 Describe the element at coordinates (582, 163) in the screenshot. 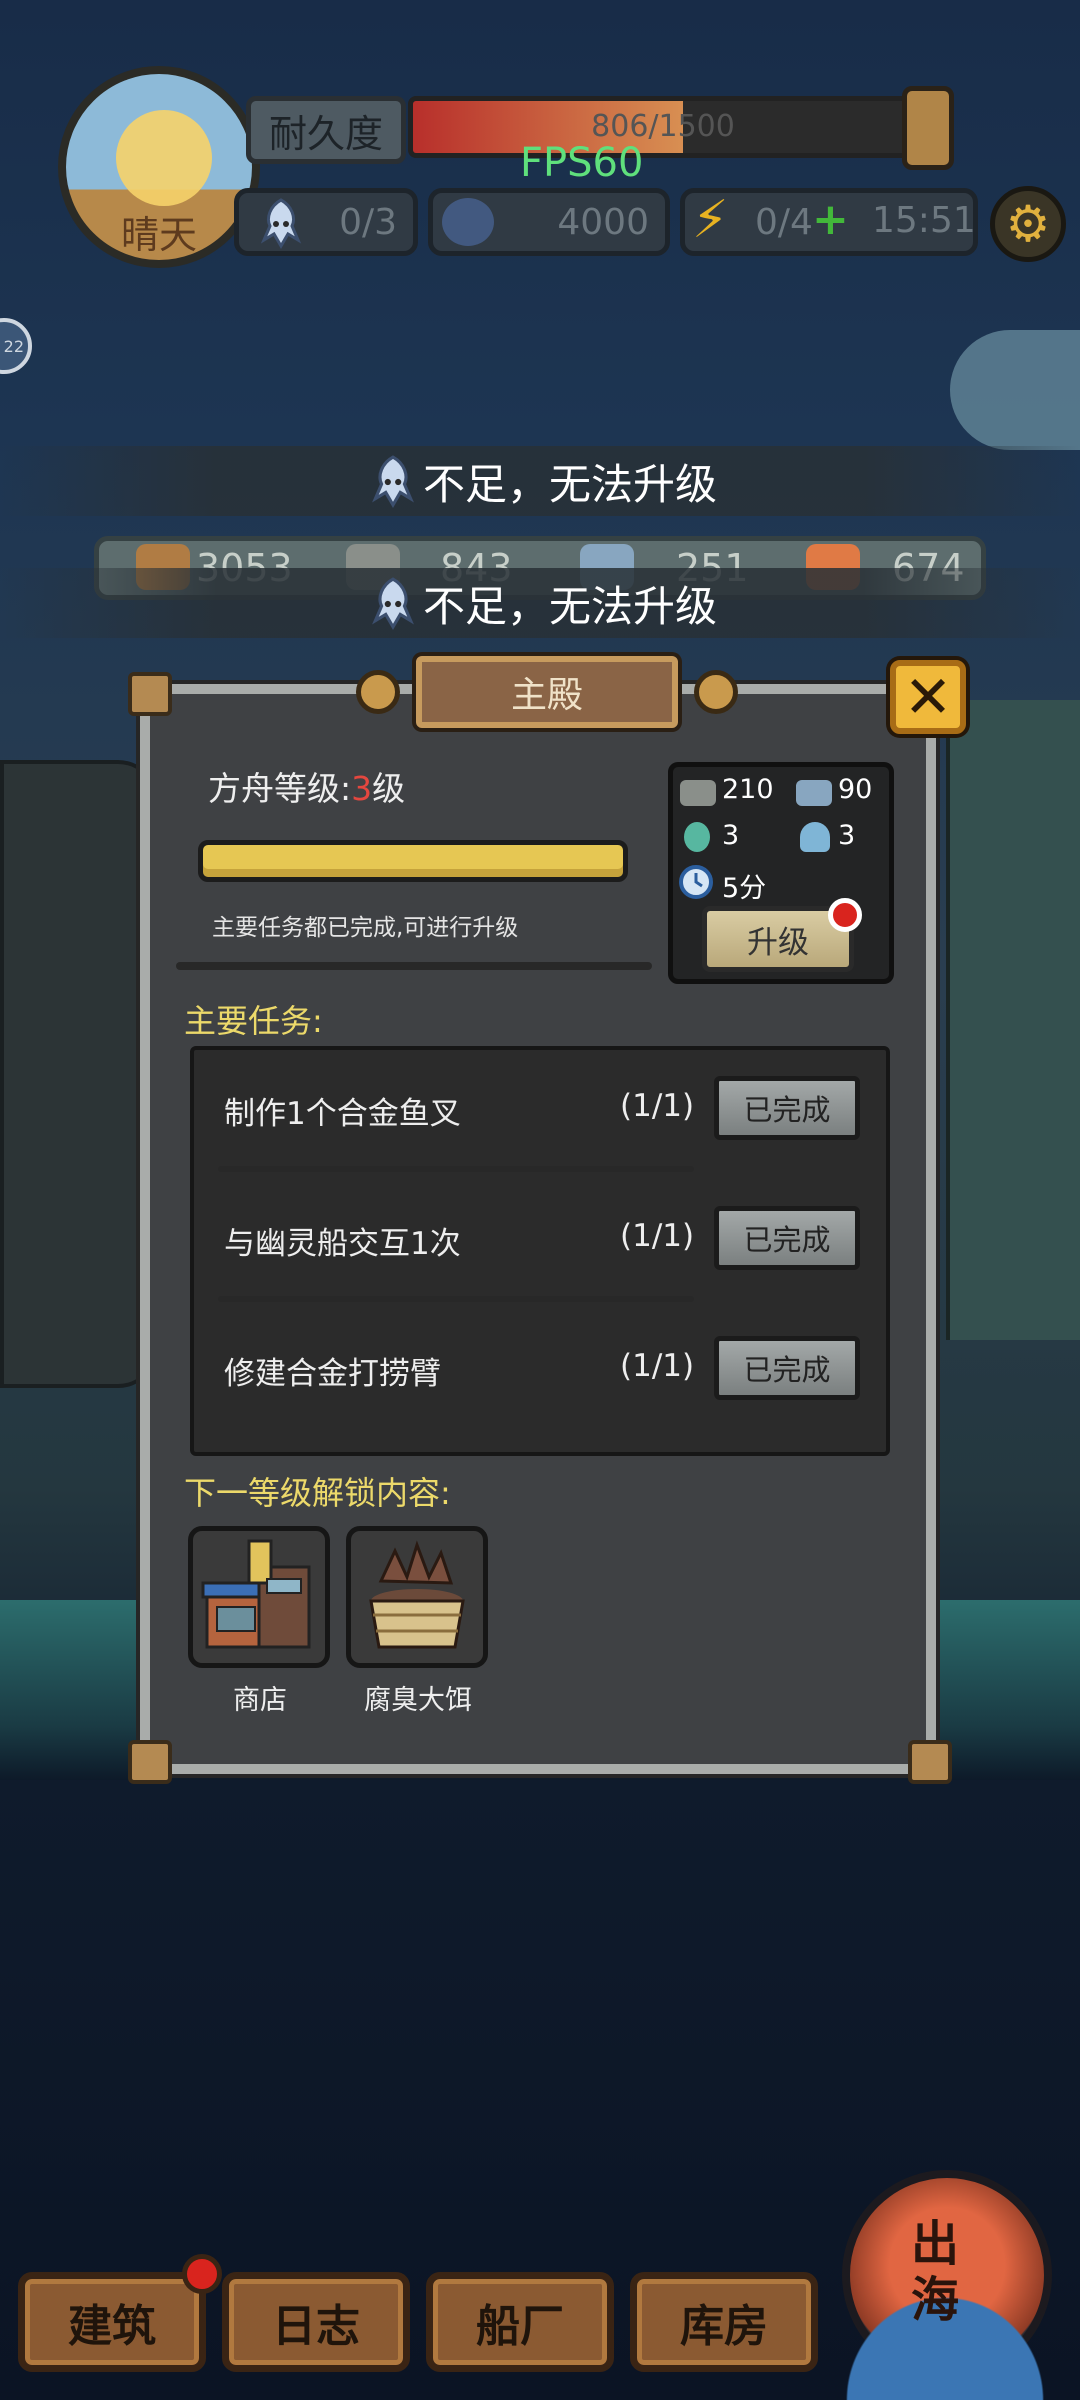

I see `fps-counter: FPS60` at that location.